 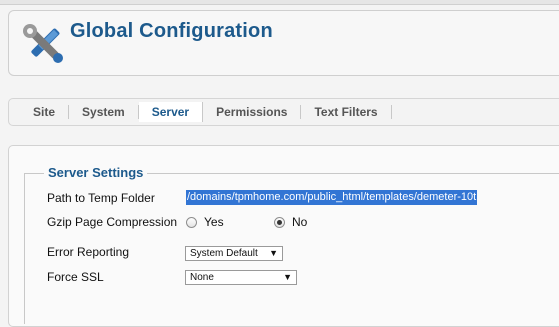 I want to click on tab-server: Server, so click(x=171, y=112).